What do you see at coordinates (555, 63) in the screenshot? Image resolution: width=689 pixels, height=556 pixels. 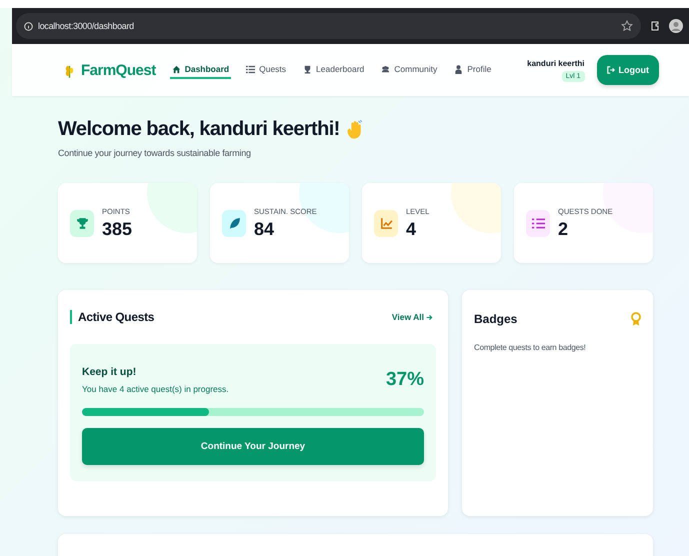 I see `user-name: kanduri keerthi` at bounding box center [555, 63].